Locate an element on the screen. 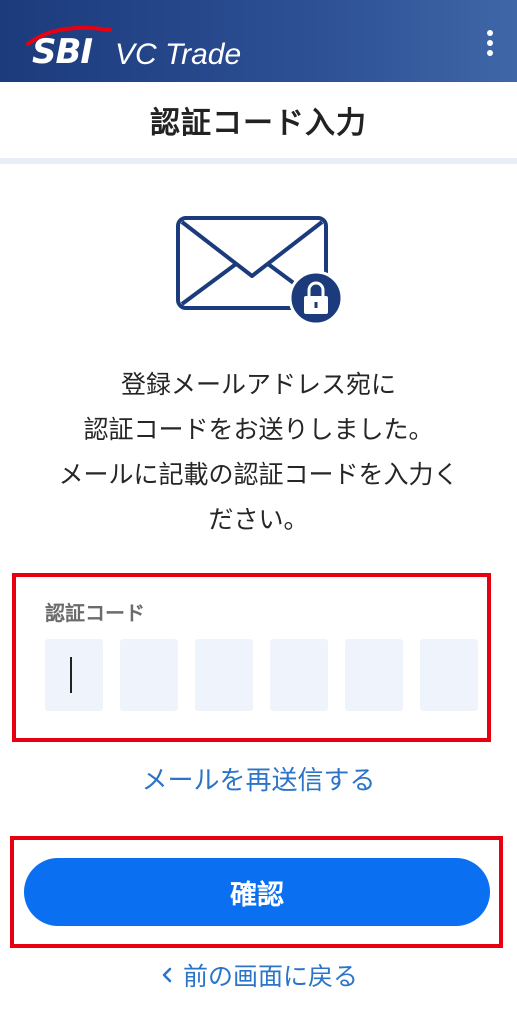 The height and width of the screenshot is (1024, 517). title-bar: 認証コード入力 is located at coordinates (258, 123).